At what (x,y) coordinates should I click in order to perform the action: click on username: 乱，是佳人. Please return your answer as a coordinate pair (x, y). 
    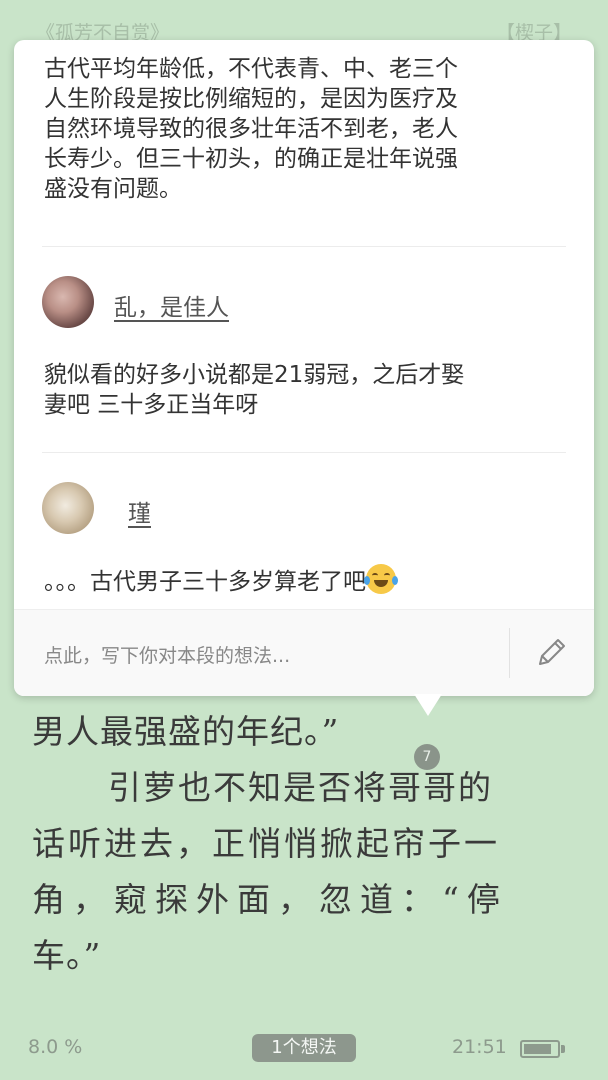
    Looking at the image, I should click on (171, 305).